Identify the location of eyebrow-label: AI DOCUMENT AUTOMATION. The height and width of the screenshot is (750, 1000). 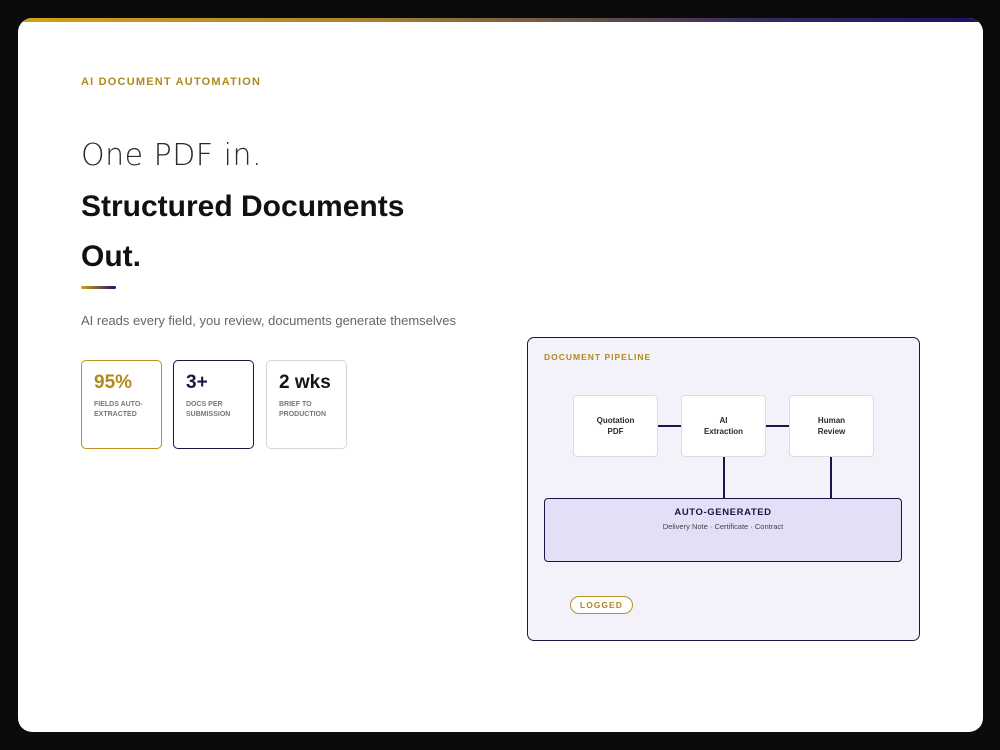
(171, 82).